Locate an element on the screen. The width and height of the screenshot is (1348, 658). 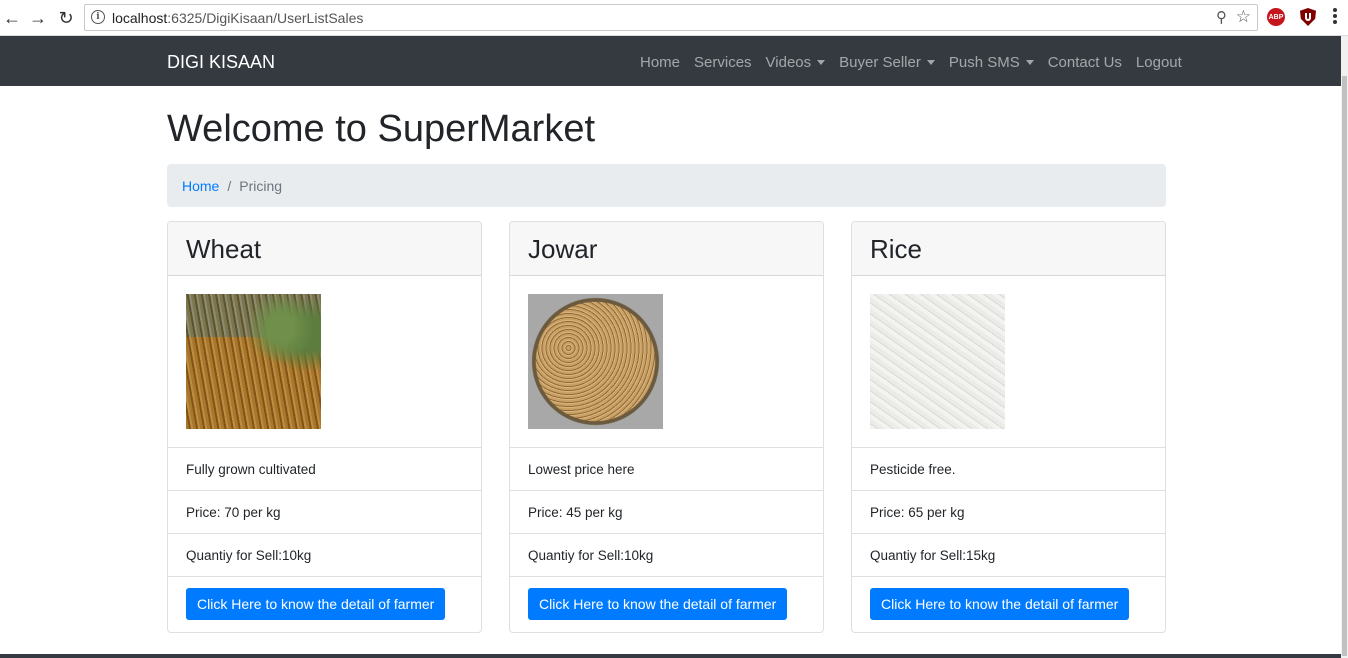
product-description: Lowest price here is located at coordinates (666, 469).